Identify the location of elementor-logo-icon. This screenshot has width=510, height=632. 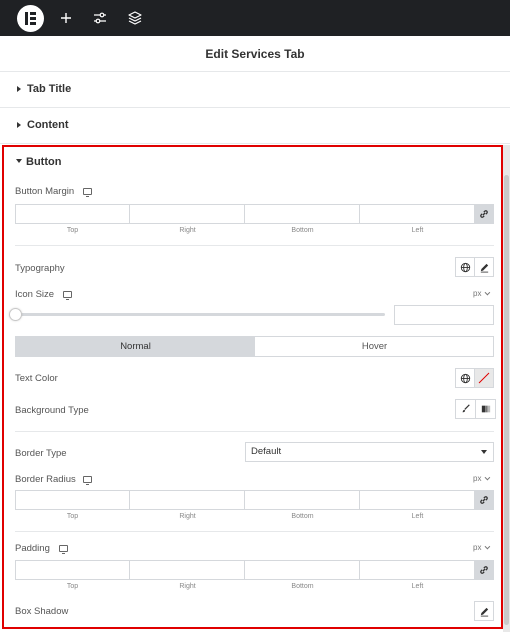
(30, 18).